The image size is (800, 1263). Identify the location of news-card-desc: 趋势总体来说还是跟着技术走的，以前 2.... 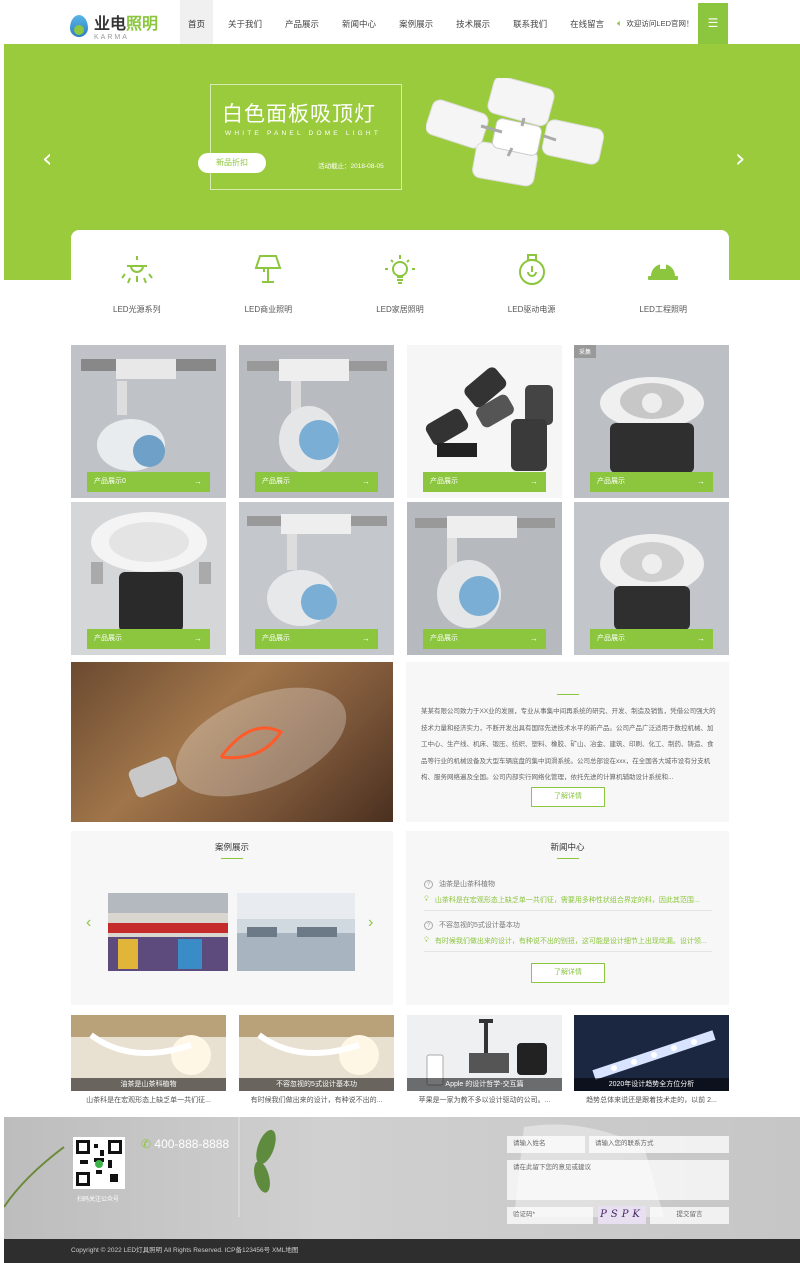
(651, 1100).